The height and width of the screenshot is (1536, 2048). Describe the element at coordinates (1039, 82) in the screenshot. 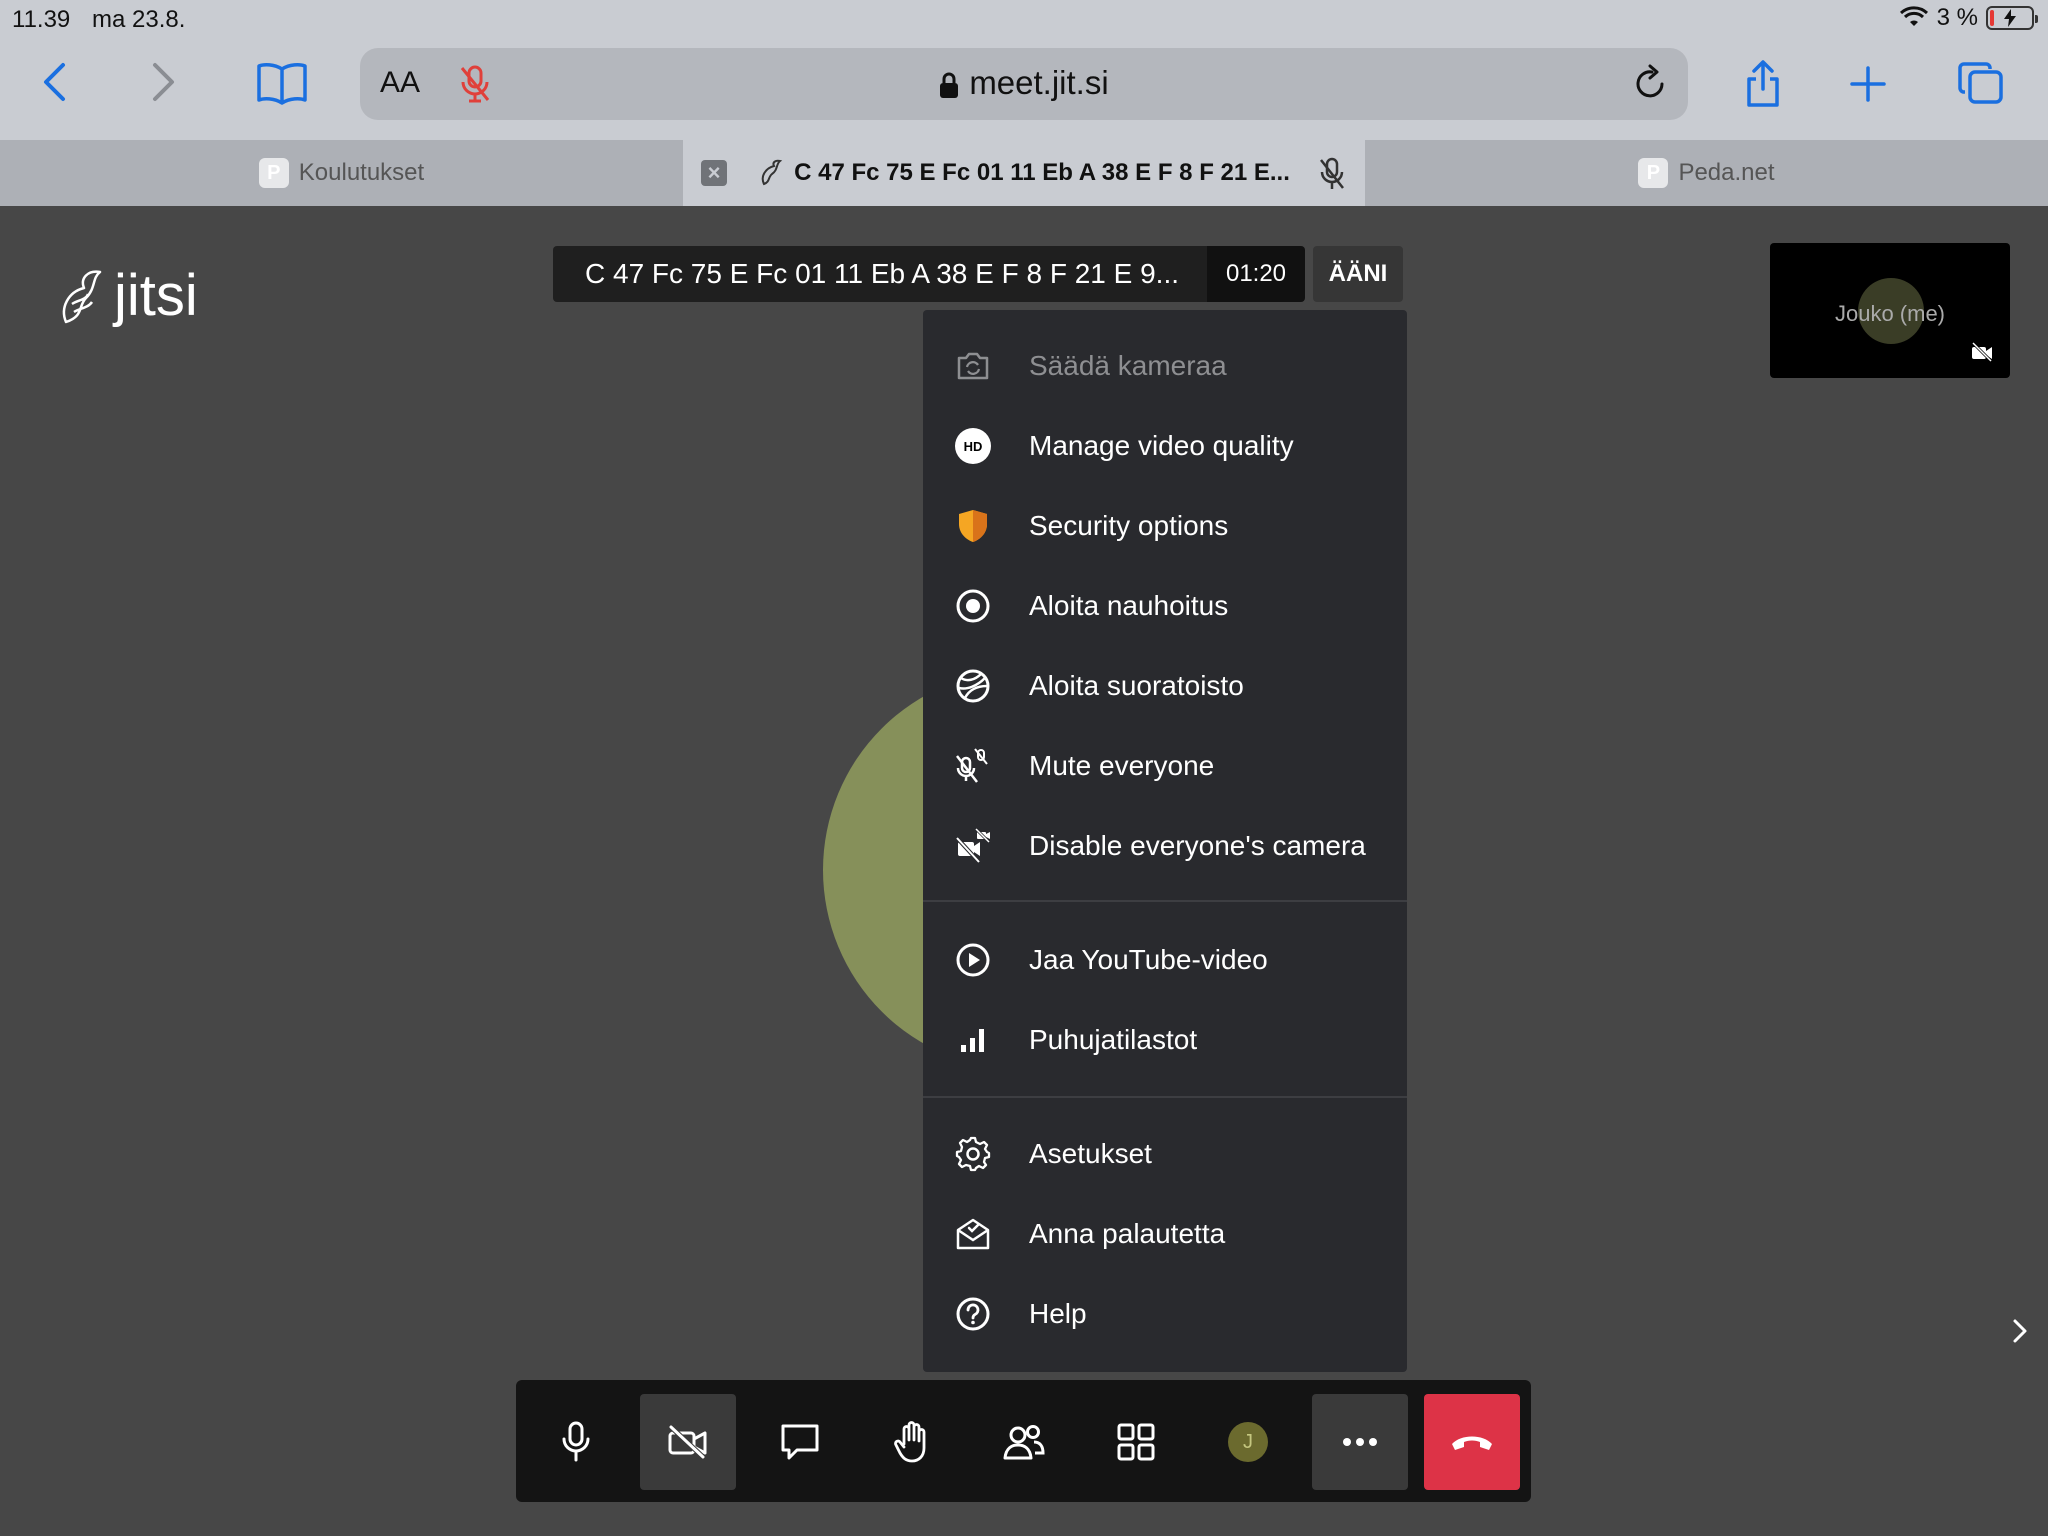

I see `url-text: meet.jit.si` at that location.